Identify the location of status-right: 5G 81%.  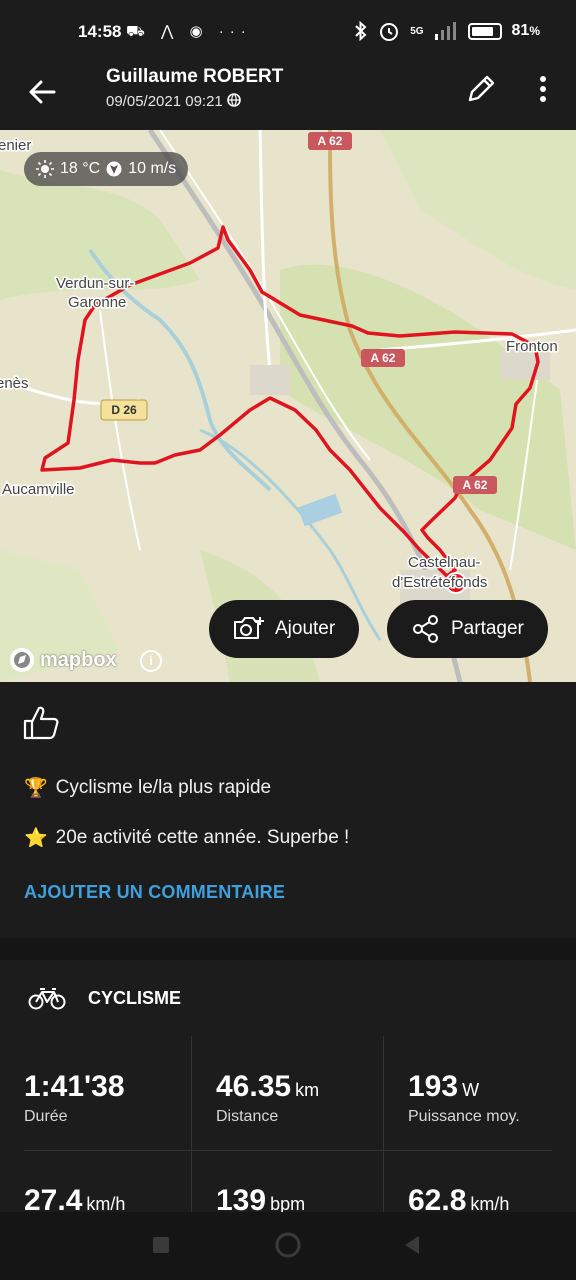
(447, 31).